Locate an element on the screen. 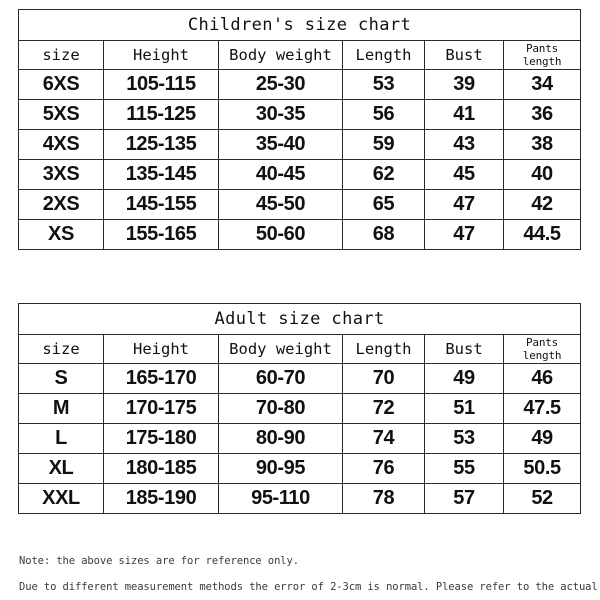 This screenshot has width=600, height=600. cell-body-weight: 45-50 is located at coordinates (280, 204).